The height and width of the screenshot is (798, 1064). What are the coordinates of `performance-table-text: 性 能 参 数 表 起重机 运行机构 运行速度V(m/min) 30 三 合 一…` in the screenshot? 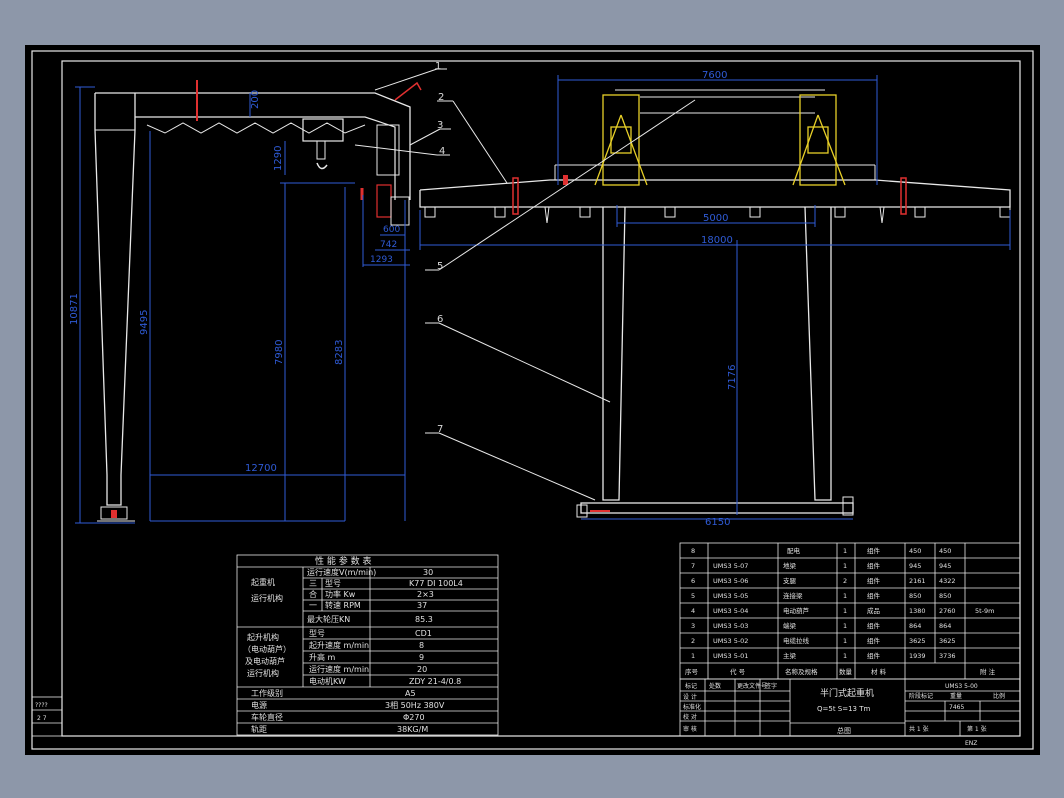 It's located at (353, 644).